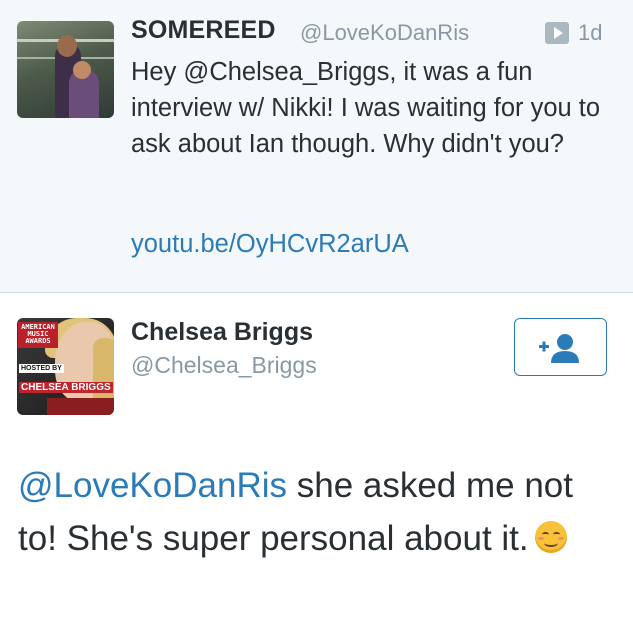 The image size is (633, 638). I want to click on tweet-link: youtu.be/OyHCvR2arUA, so click(270, 244).